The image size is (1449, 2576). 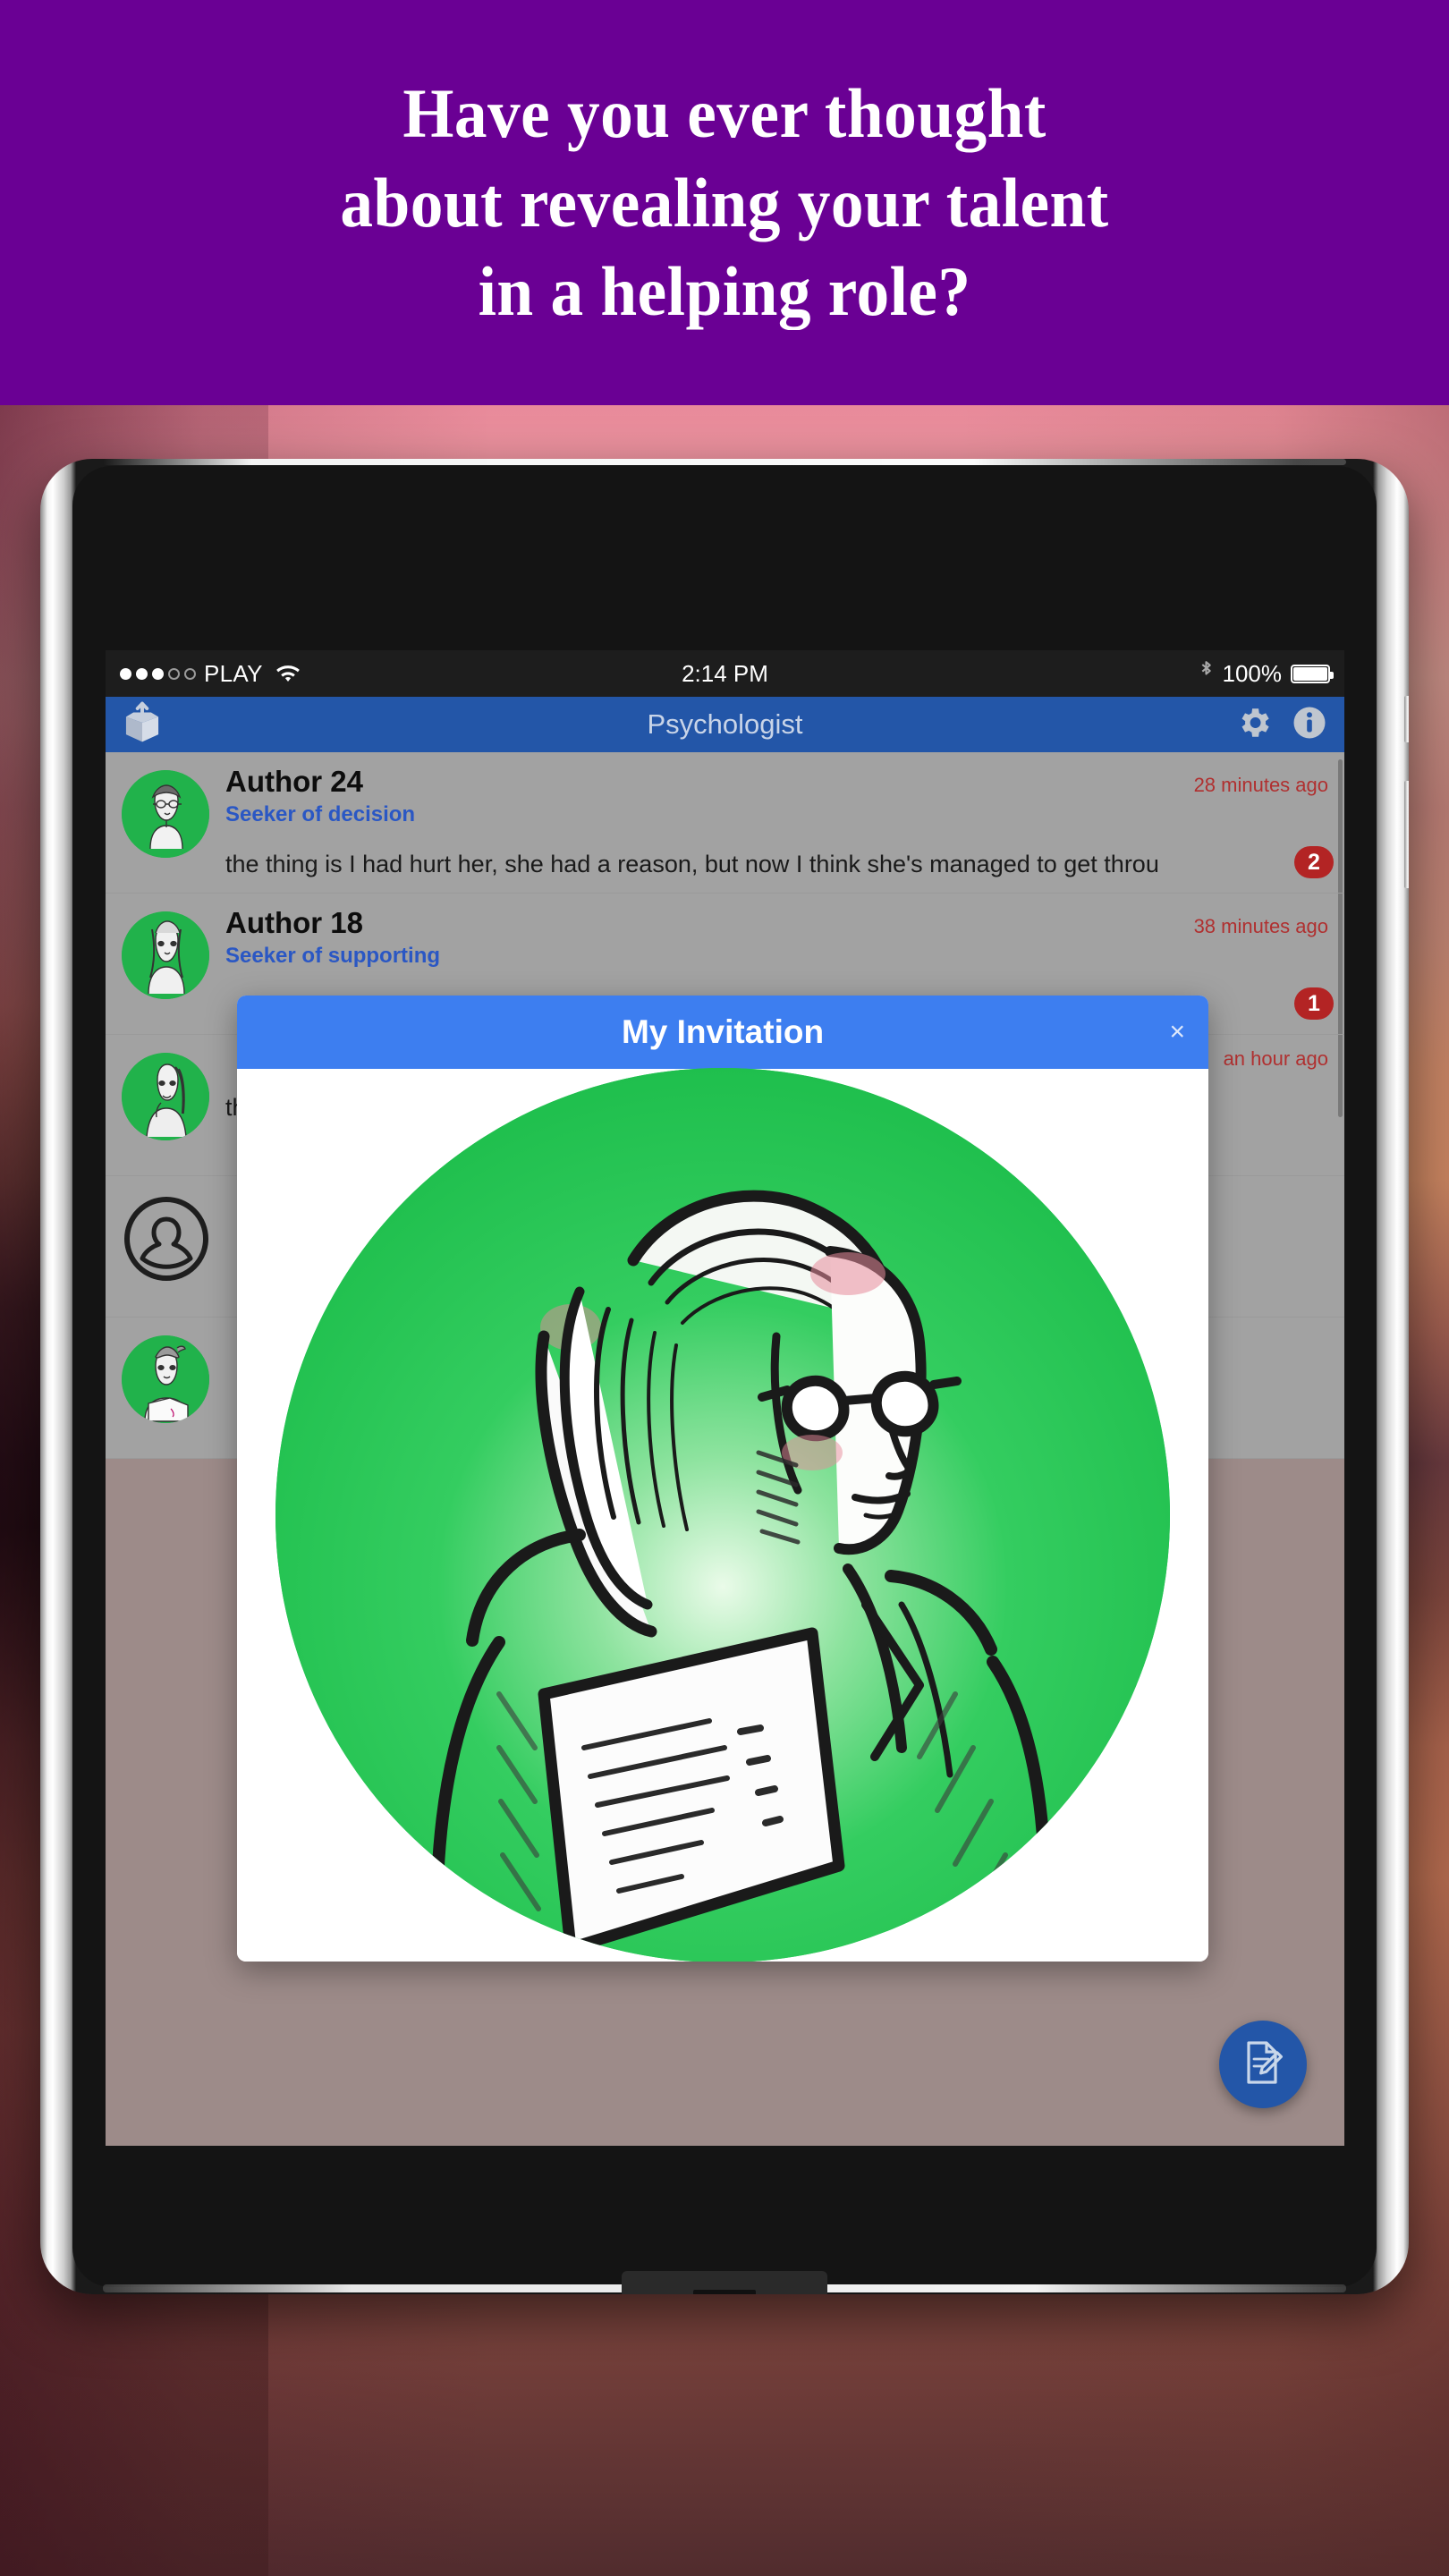 I want to click on carrier-label: PLAY, so click(x=233, y=673).